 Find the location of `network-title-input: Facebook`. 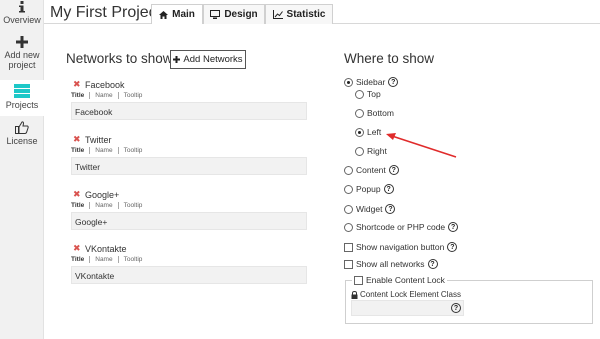

network-title-input: Facebook is located at coordinates (189, 111).